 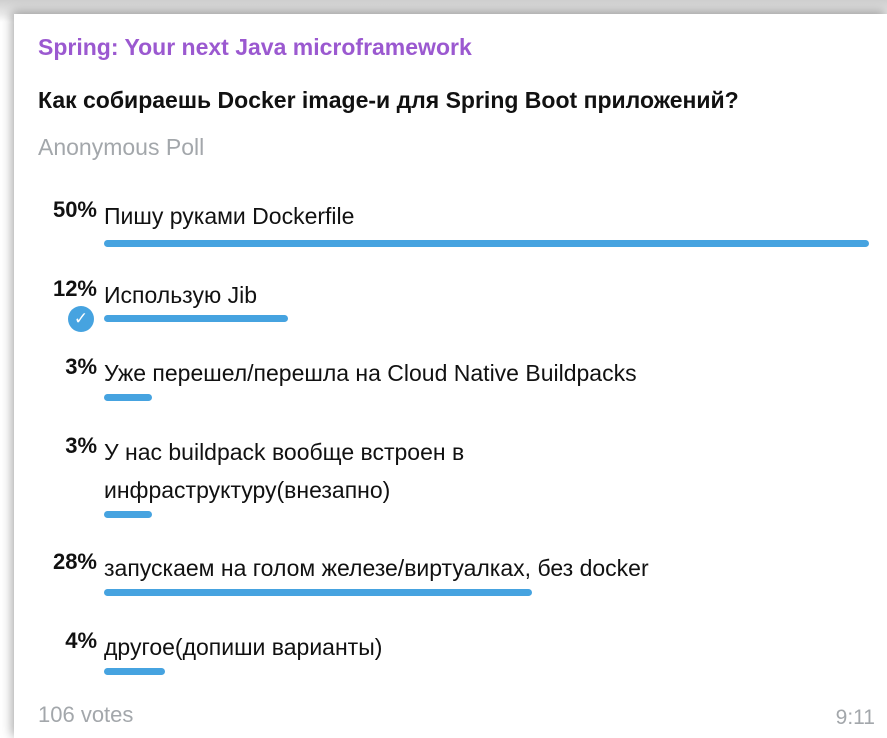 What do you see at coordinates (855, 717) in the screenshot?
I see `message-time: 9:11` at bounding box center [855, 717].